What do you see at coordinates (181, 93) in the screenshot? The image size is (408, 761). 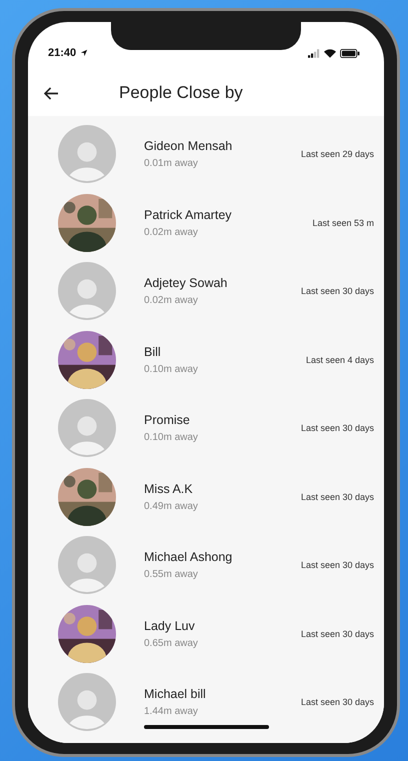 I see `page-title: People Close by` at bounding box center [181, 93].